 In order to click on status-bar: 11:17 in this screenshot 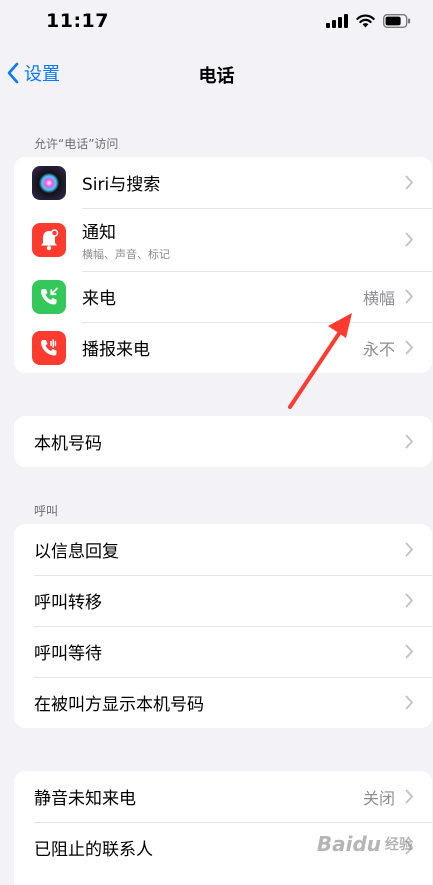, I will do `click(216, 25)`.